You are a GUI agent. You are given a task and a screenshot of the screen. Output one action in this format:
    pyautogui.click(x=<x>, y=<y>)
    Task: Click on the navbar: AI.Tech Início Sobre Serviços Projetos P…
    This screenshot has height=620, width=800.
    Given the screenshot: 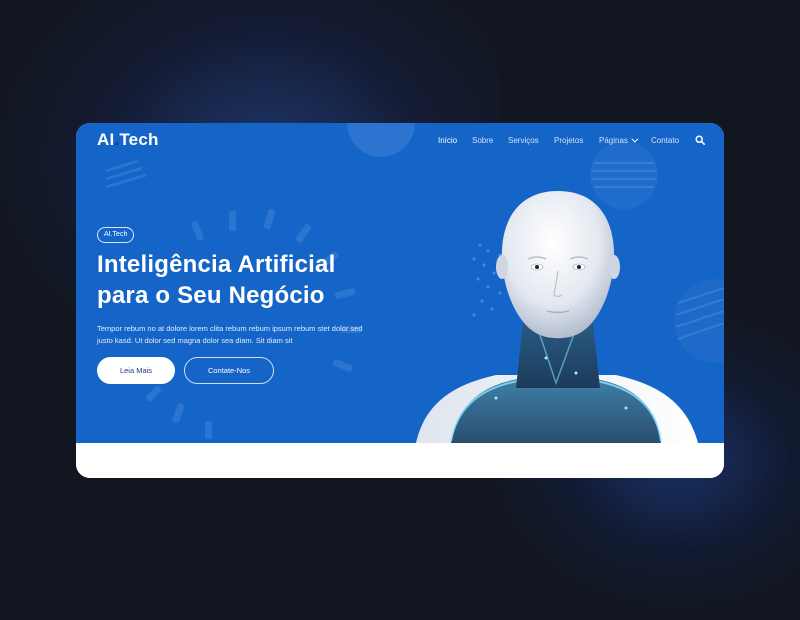 What is the action you would take?
    pyautogui.click(x=400, y=140)
    